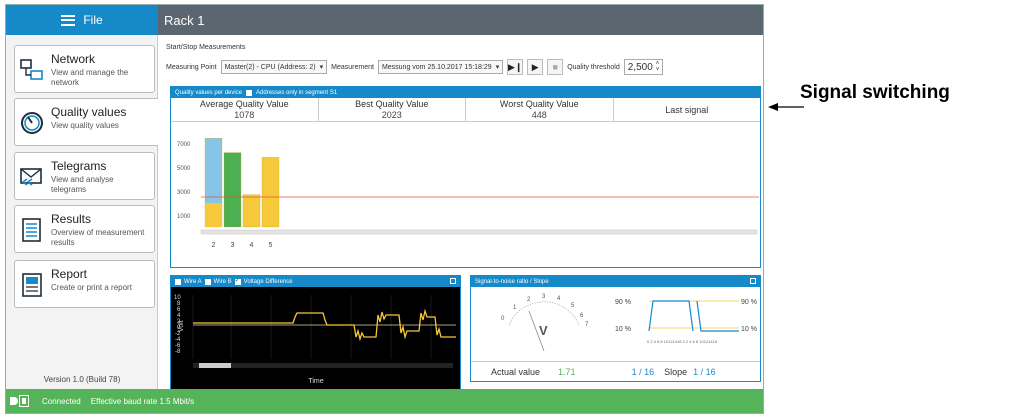 The width and height of the screenshot is (1020, 417). Describe the element at coordinates (274, 67) in the screenshot. I see `measuring-point-select: Master(2) - CPU (Address: 2) ▾` at that location.